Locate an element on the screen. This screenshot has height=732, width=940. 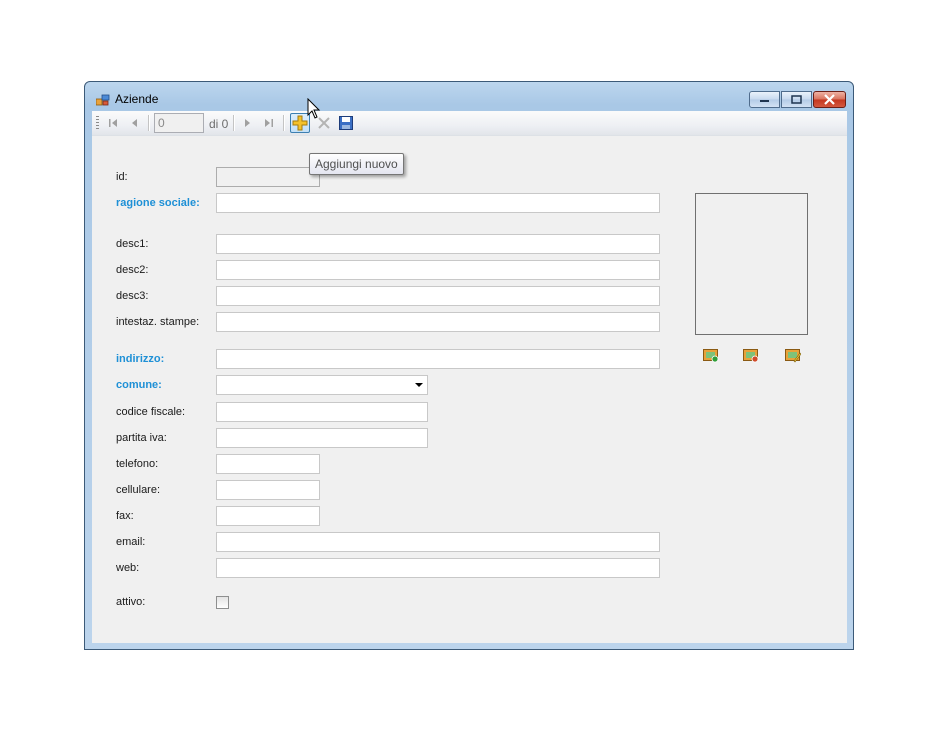
intestaz-stampe-label: intestaz. stampe: is located at coordinates (158, 322).